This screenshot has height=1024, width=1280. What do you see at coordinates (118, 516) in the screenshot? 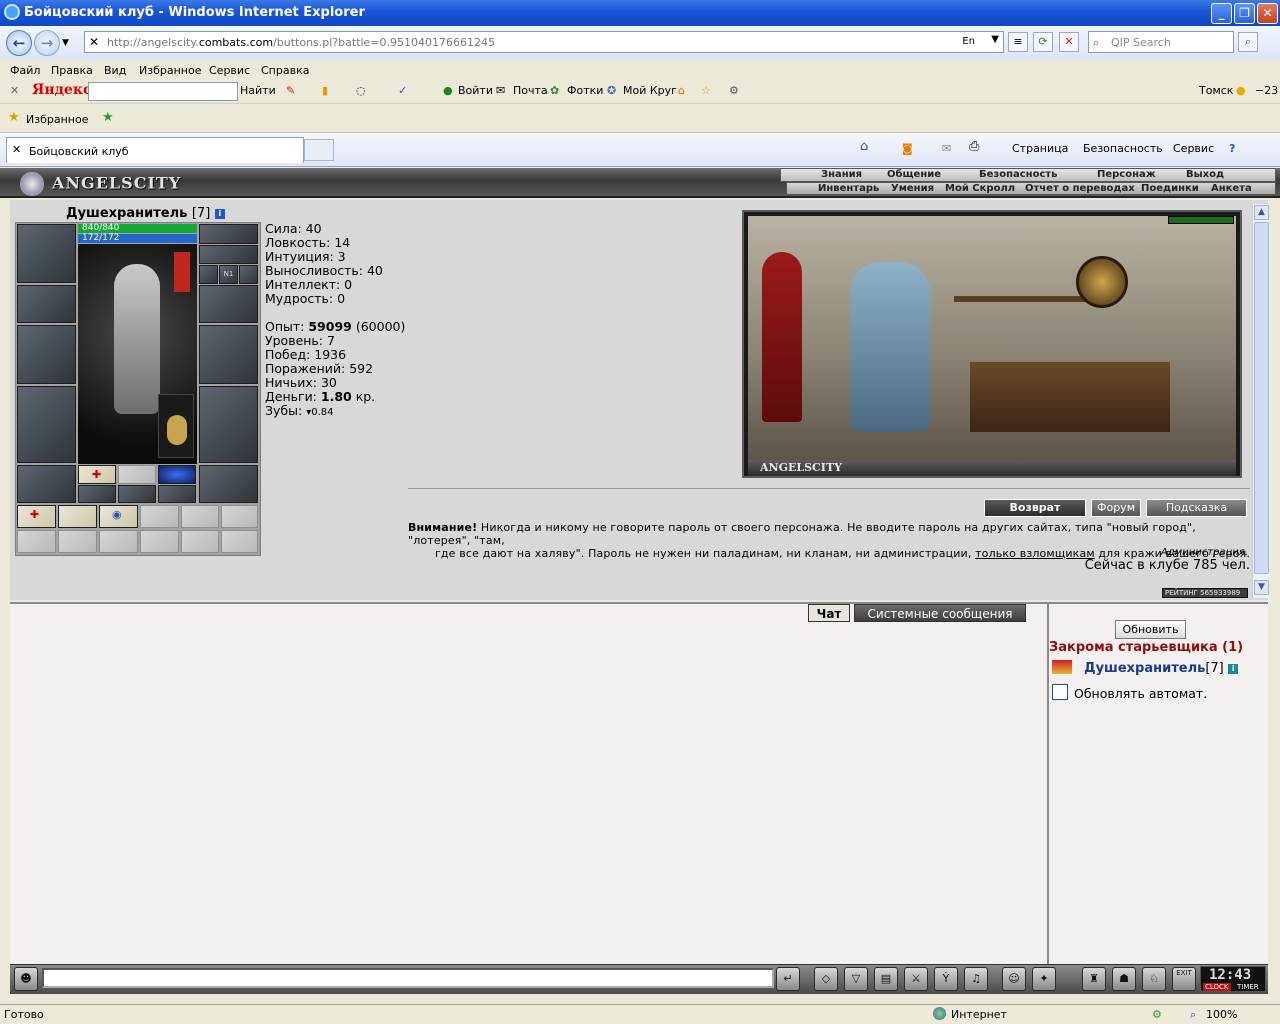
I see `scroll-slot-3: ◉` at bounding box center [118, 516].